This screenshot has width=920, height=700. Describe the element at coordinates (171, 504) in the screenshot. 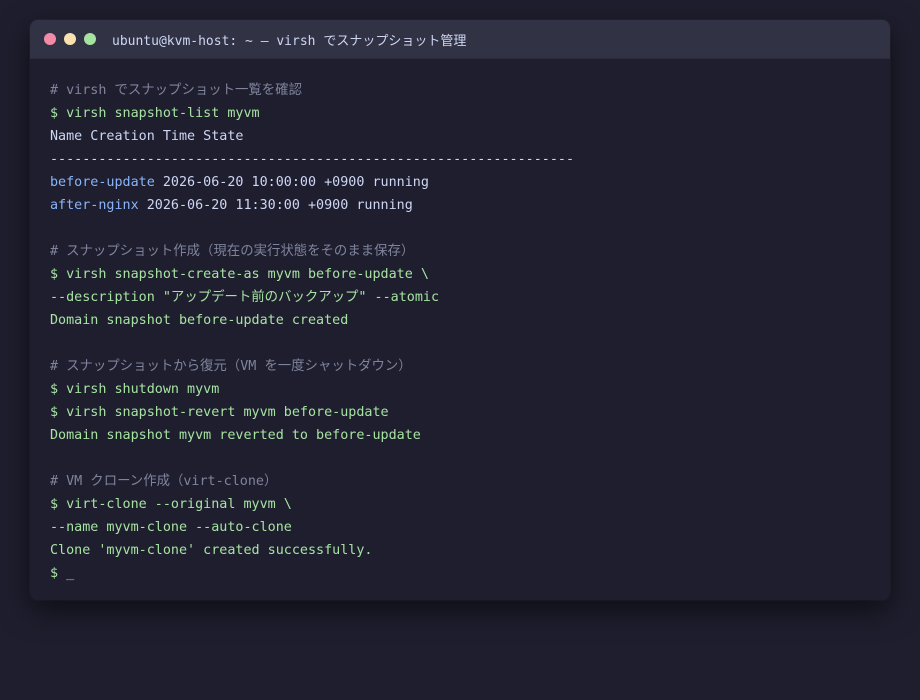

I see `command-line: $ virt-clone --original myvm \` at that location.